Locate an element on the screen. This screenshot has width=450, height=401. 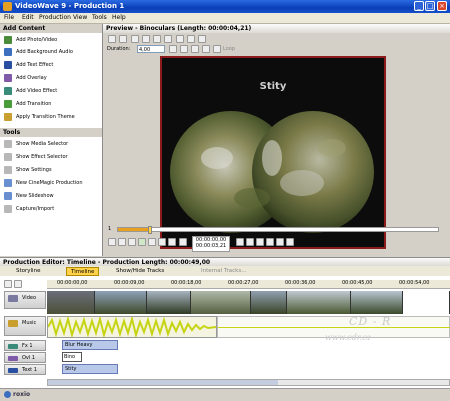
track-text-header: Text 1 is located at coordinates (25, 369).